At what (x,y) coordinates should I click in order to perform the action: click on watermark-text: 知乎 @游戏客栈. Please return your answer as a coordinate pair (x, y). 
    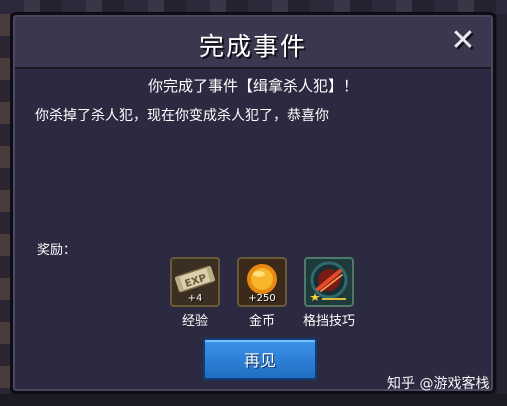
    Looking at the image, I should click on (438, 384).